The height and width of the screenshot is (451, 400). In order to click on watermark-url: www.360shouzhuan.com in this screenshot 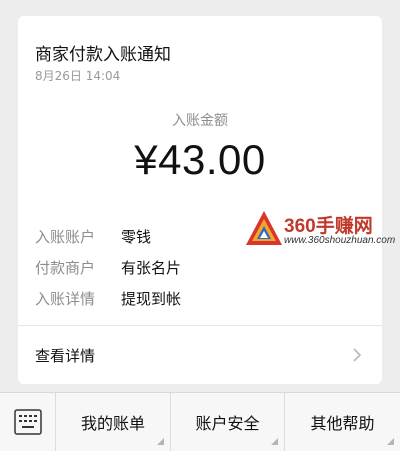, I will do `click(340, 240)`.